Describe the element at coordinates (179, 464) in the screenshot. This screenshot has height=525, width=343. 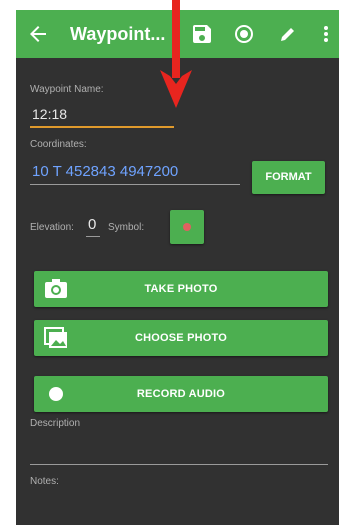
I see `description-input` at that location.